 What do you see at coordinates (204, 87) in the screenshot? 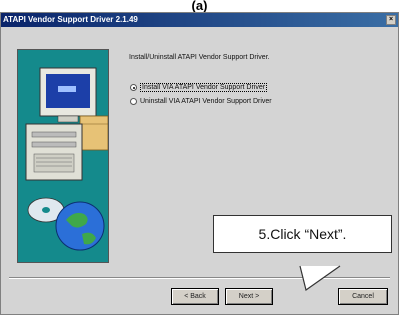
I see `install-option-label: Install VIA ATAPI Vendor Support Driver` at bounding box center [204, 87].